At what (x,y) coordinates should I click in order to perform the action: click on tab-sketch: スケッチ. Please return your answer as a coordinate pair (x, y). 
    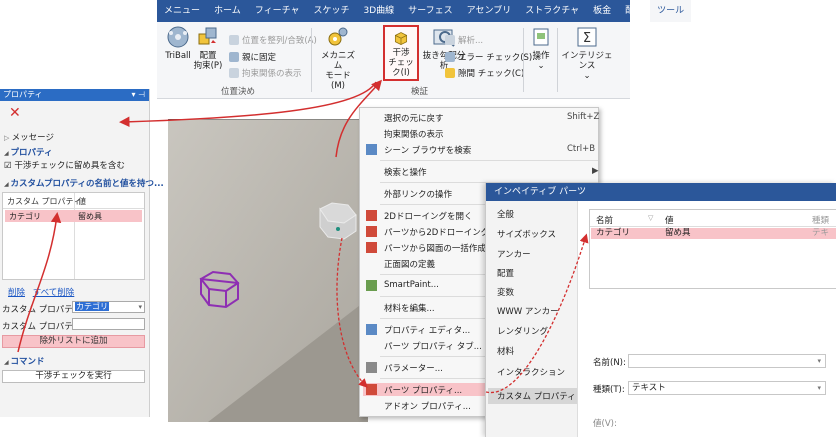
    Looking at the image, I should click on (331, 11).